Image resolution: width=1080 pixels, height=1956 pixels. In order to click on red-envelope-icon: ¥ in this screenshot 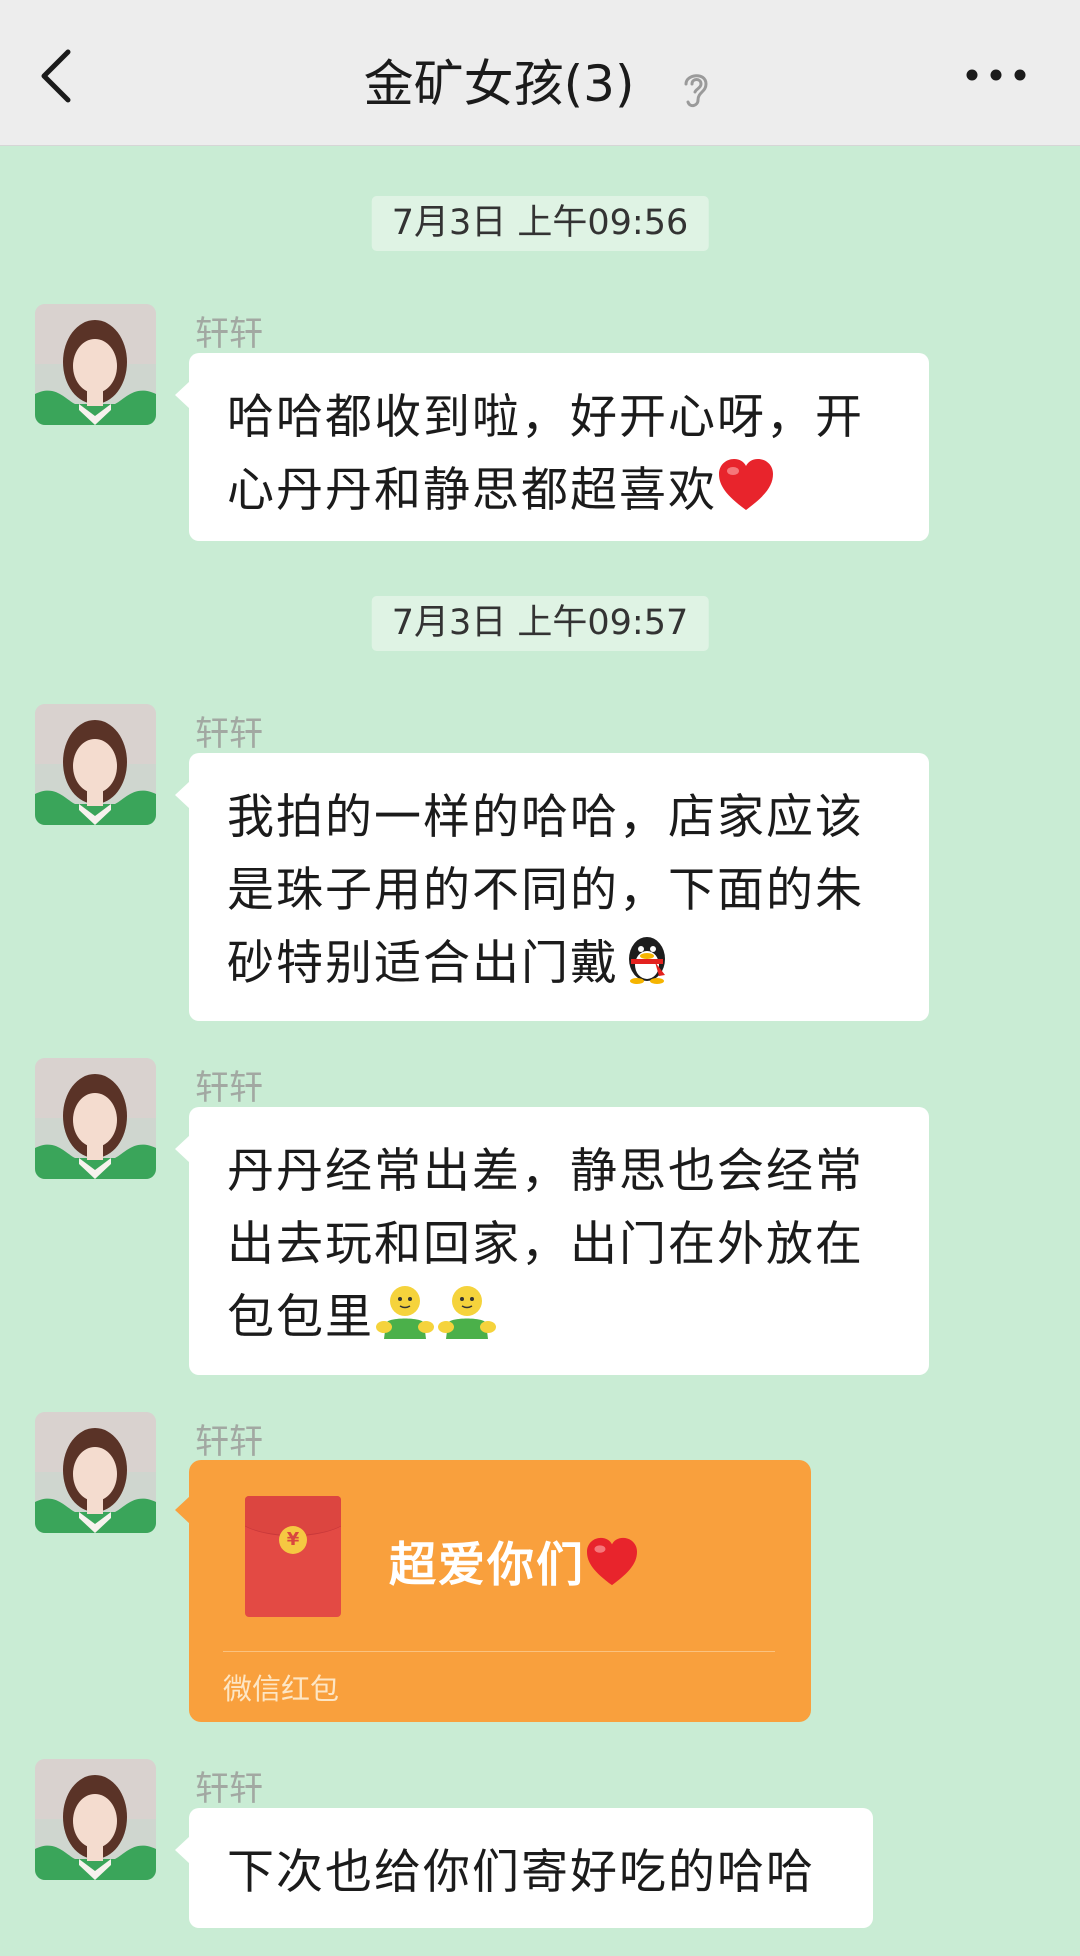, I will do `click(293, 1556)`.